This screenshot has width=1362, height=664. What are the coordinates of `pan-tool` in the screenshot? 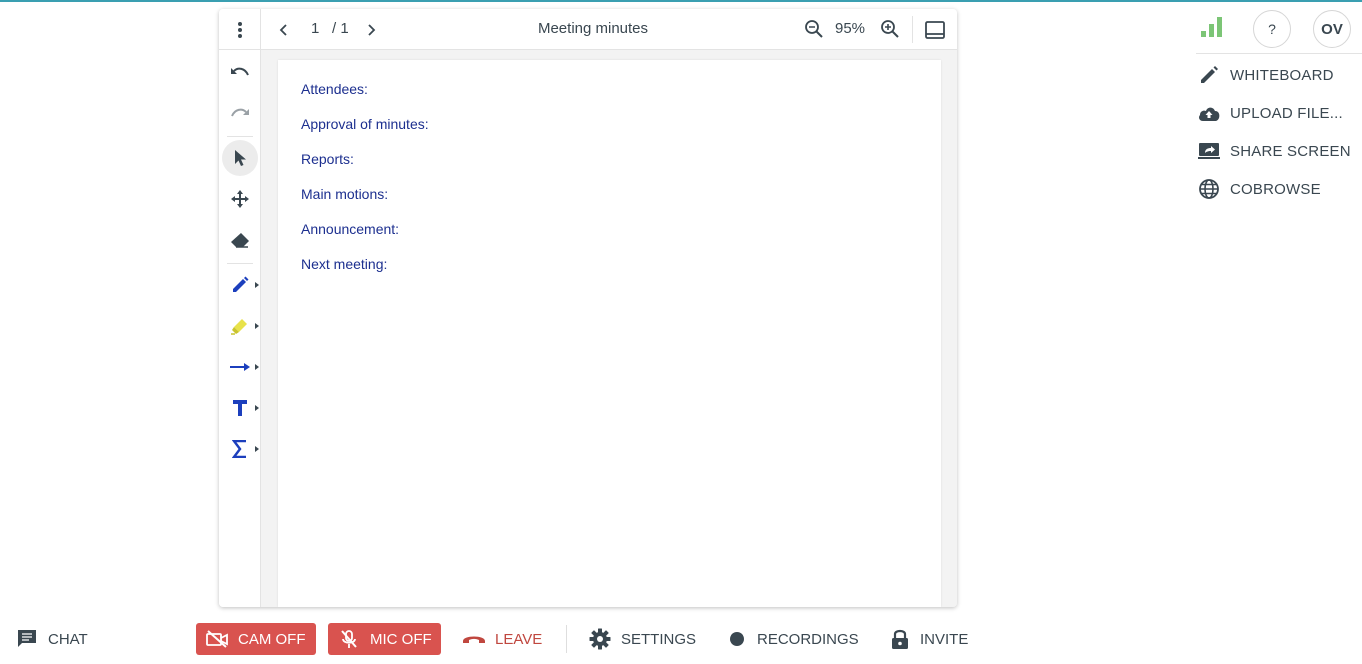 It's located at (240, 199).